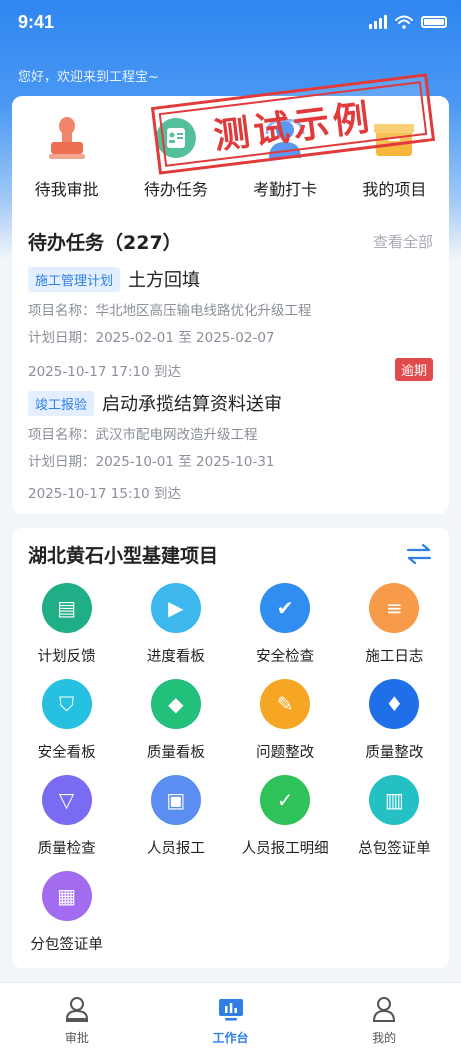  I want to click on quick-action-approval: 待我审批, so click(66, 157).